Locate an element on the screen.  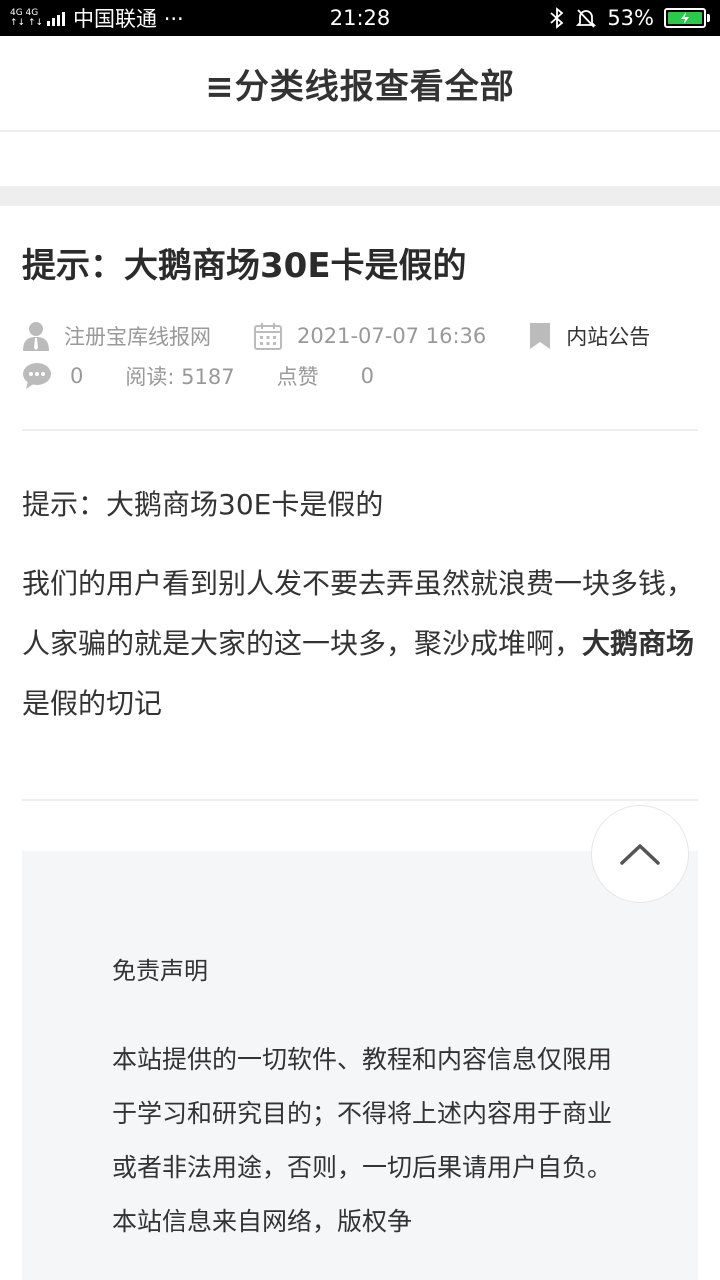
likes-count: 0 is located at coordinates (367, 376).